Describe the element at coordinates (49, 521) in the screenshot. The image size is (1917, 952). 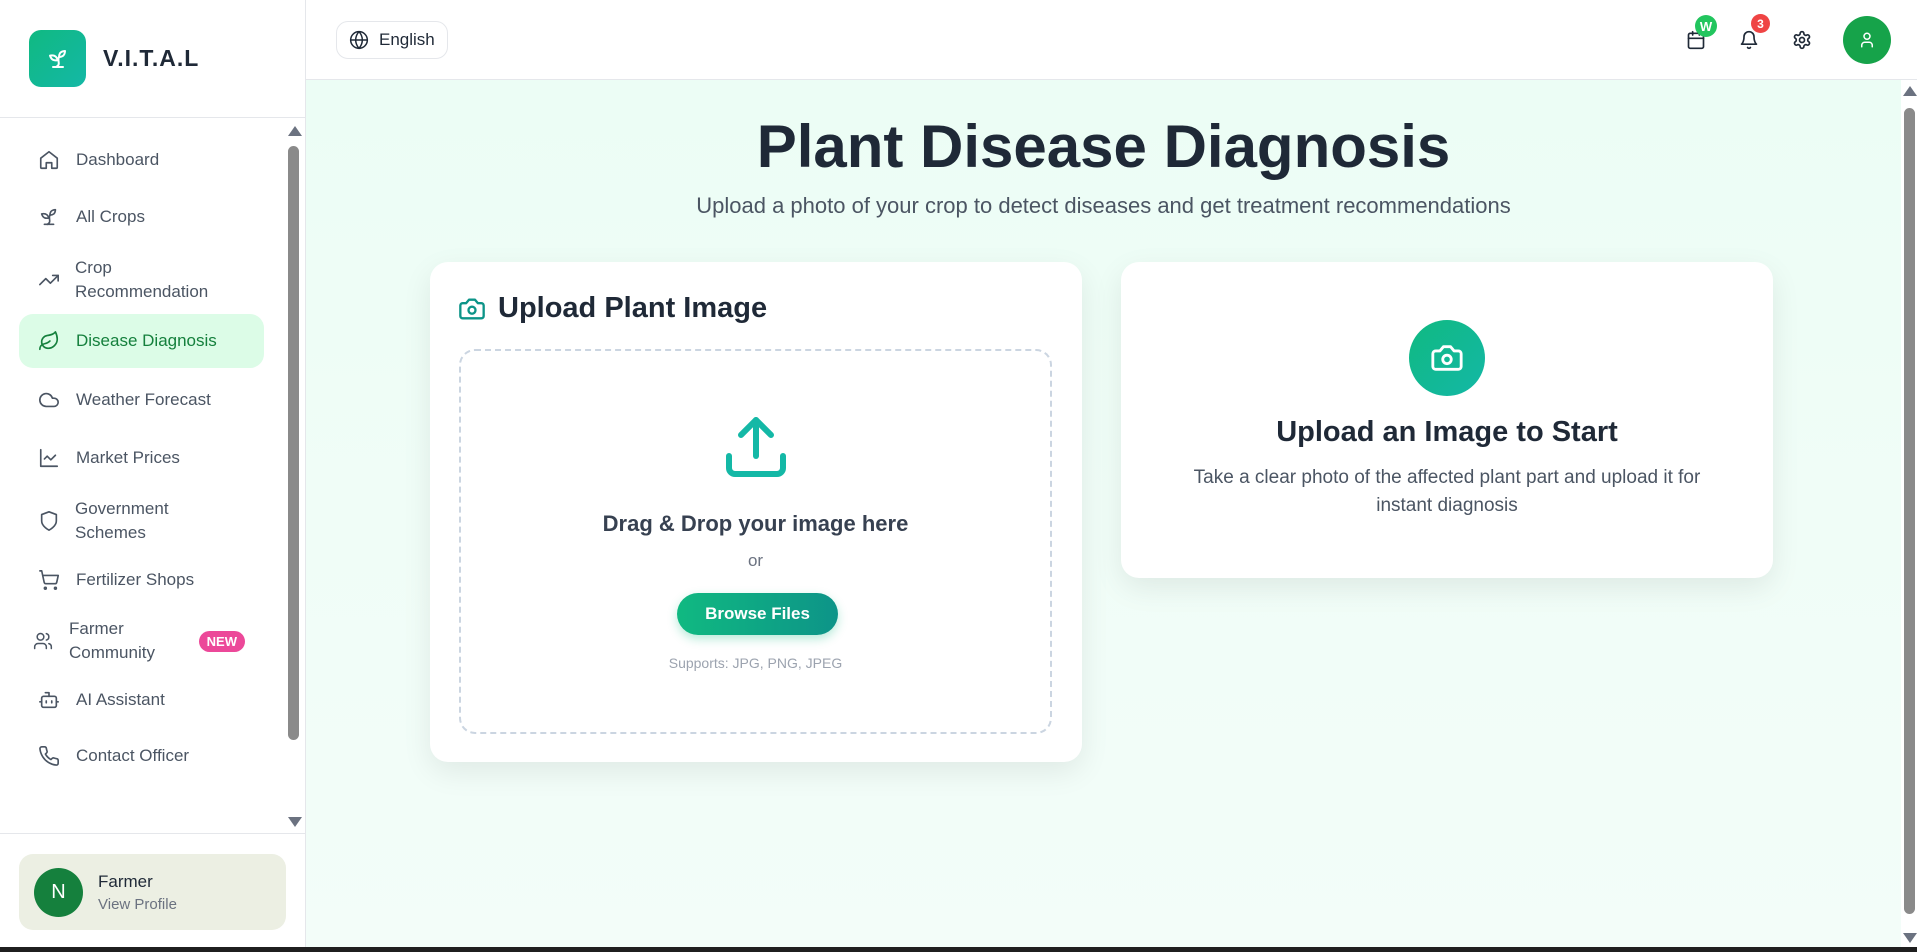
I see `shield-icon` at that location.